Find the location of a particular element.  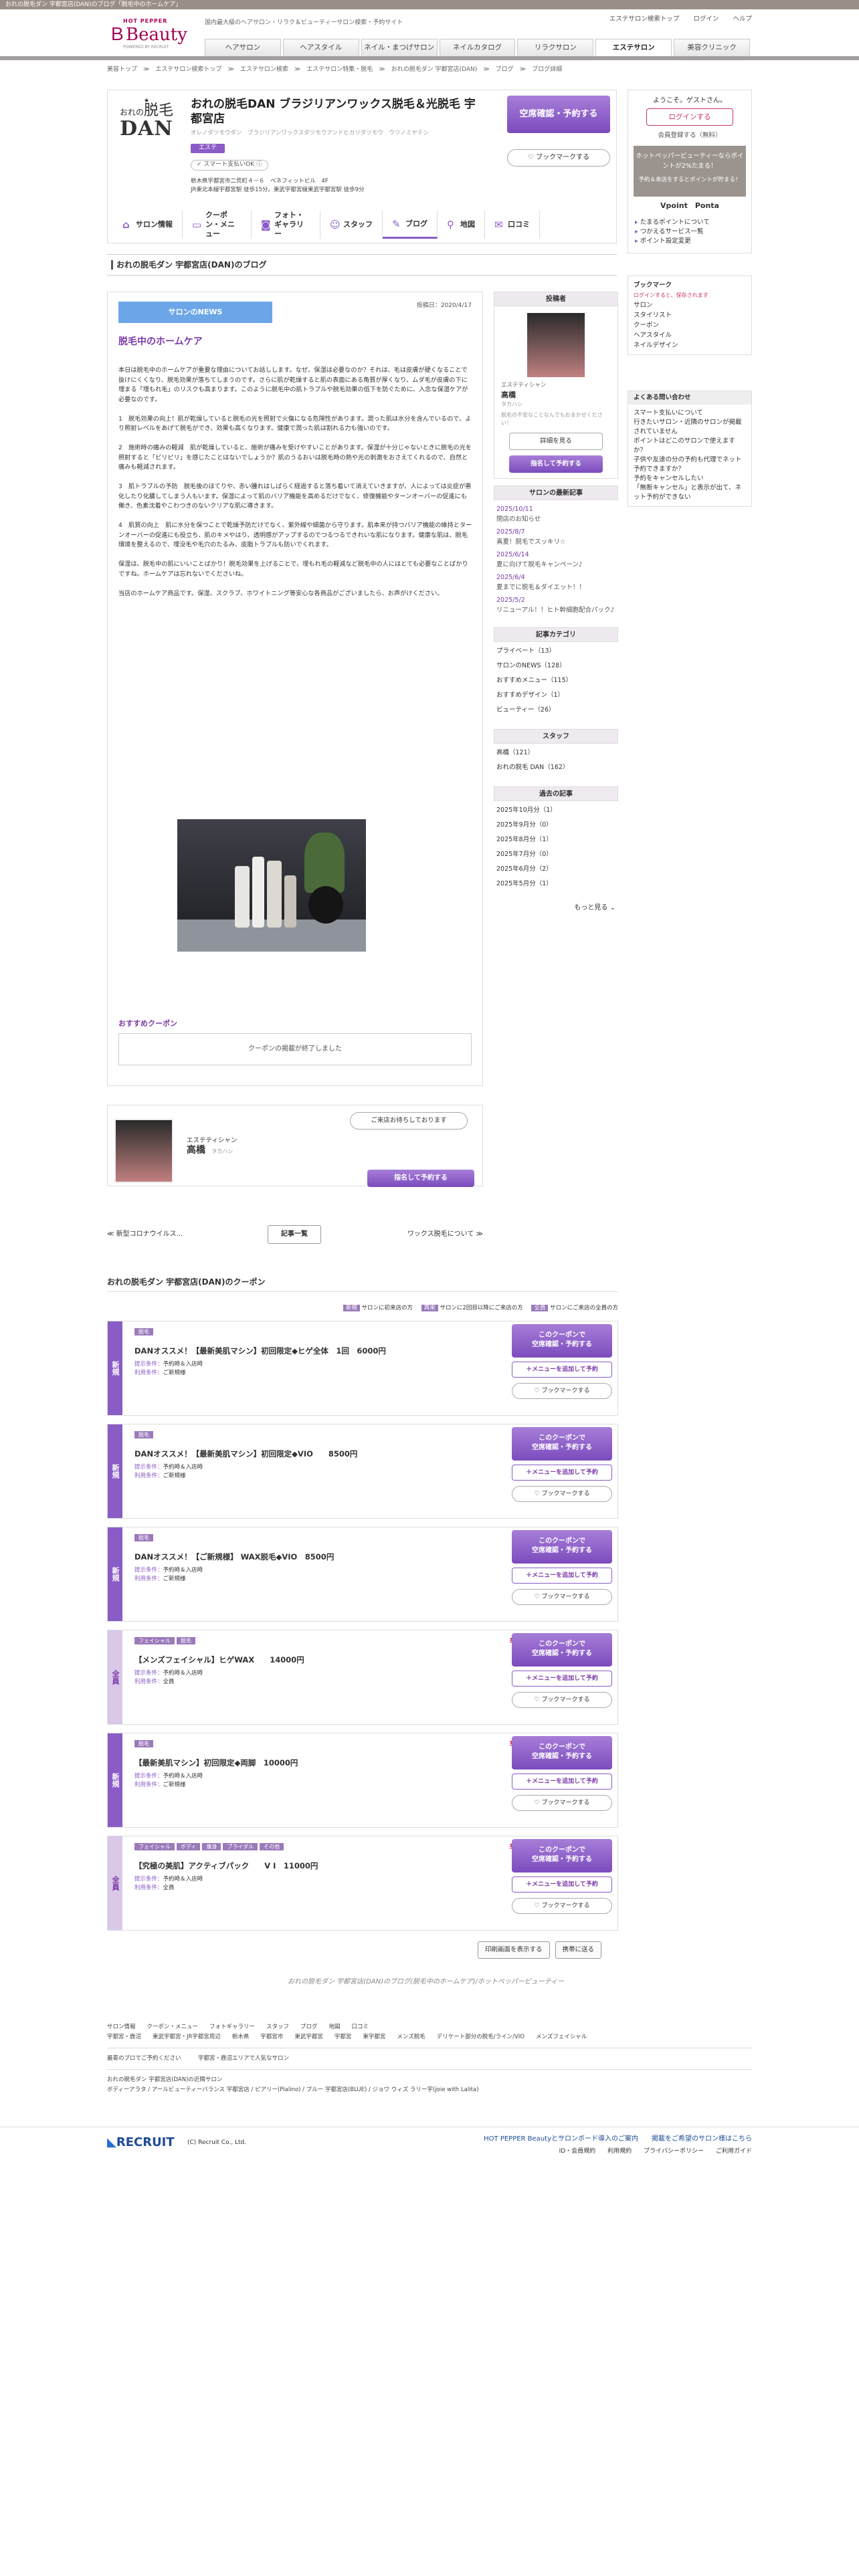

bookmark-item: ネイルデザイン is located at coordinates (690, 345).